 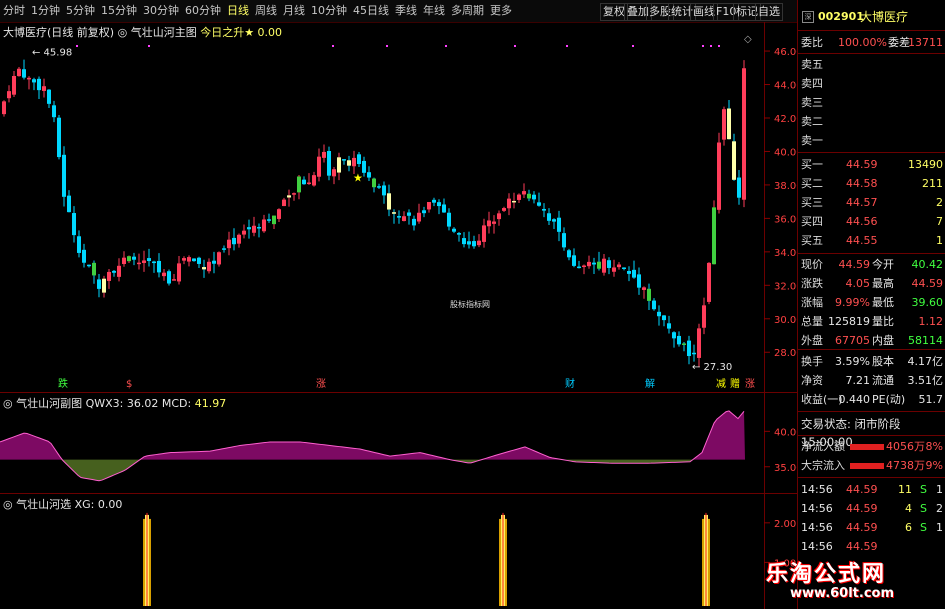 I want to click on stock-badge-icon: 深, so click(x=808, y=17).